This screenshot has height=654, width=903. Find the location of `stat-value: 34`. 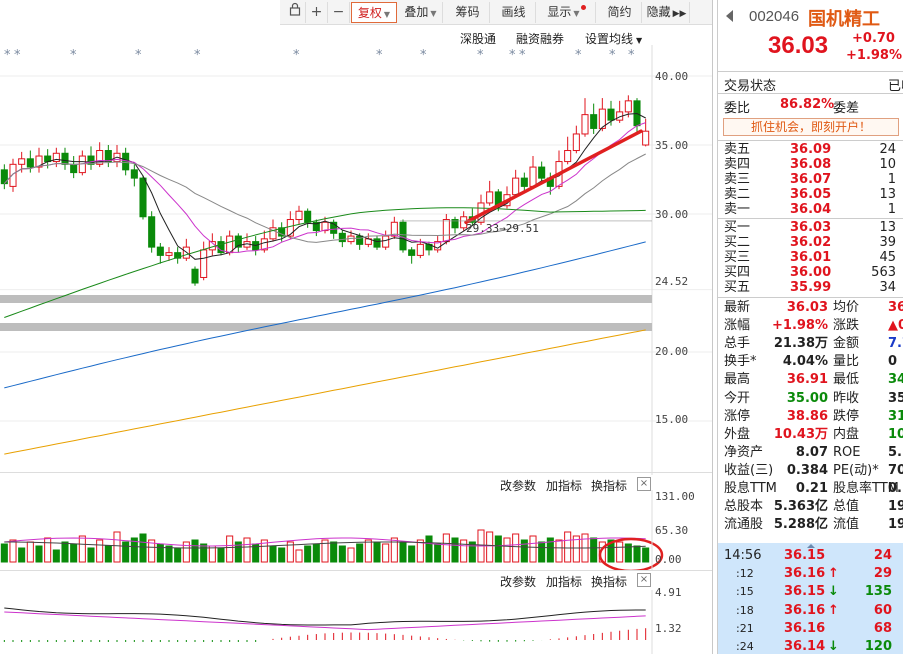

stat-value: 34 is located at coordinates (895, 380).